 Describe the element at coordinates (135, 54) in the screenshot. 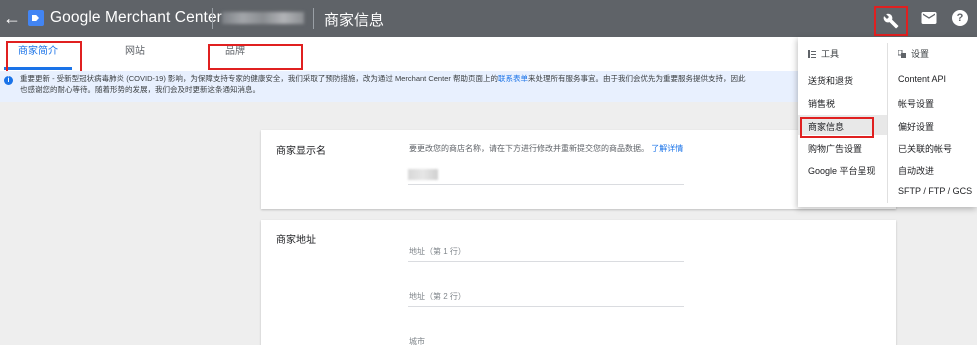

I see `tab-website: 网站` at that location.